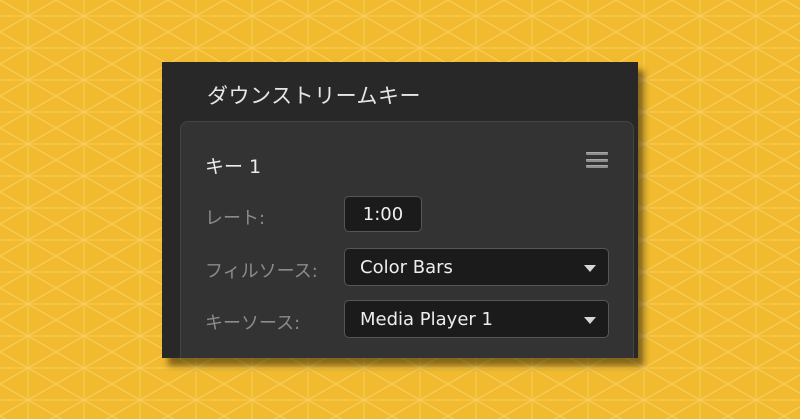 This screenshot has height=419, width=800. What do you see at coordinates (426, 319) in the screenshot?
I see `key-source-value: Media Player 1` at bounding box center [426, 319].